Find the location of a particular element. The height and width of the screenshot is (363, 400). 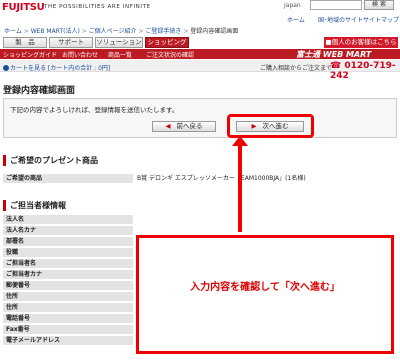

row-label: Fax番号 is located at coordinates (68, 330).